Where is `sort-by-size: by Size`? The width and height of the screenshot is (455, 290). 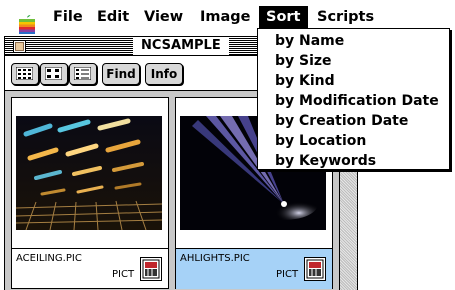 sort-by-size: by Size is located at coordinates (303, 61).